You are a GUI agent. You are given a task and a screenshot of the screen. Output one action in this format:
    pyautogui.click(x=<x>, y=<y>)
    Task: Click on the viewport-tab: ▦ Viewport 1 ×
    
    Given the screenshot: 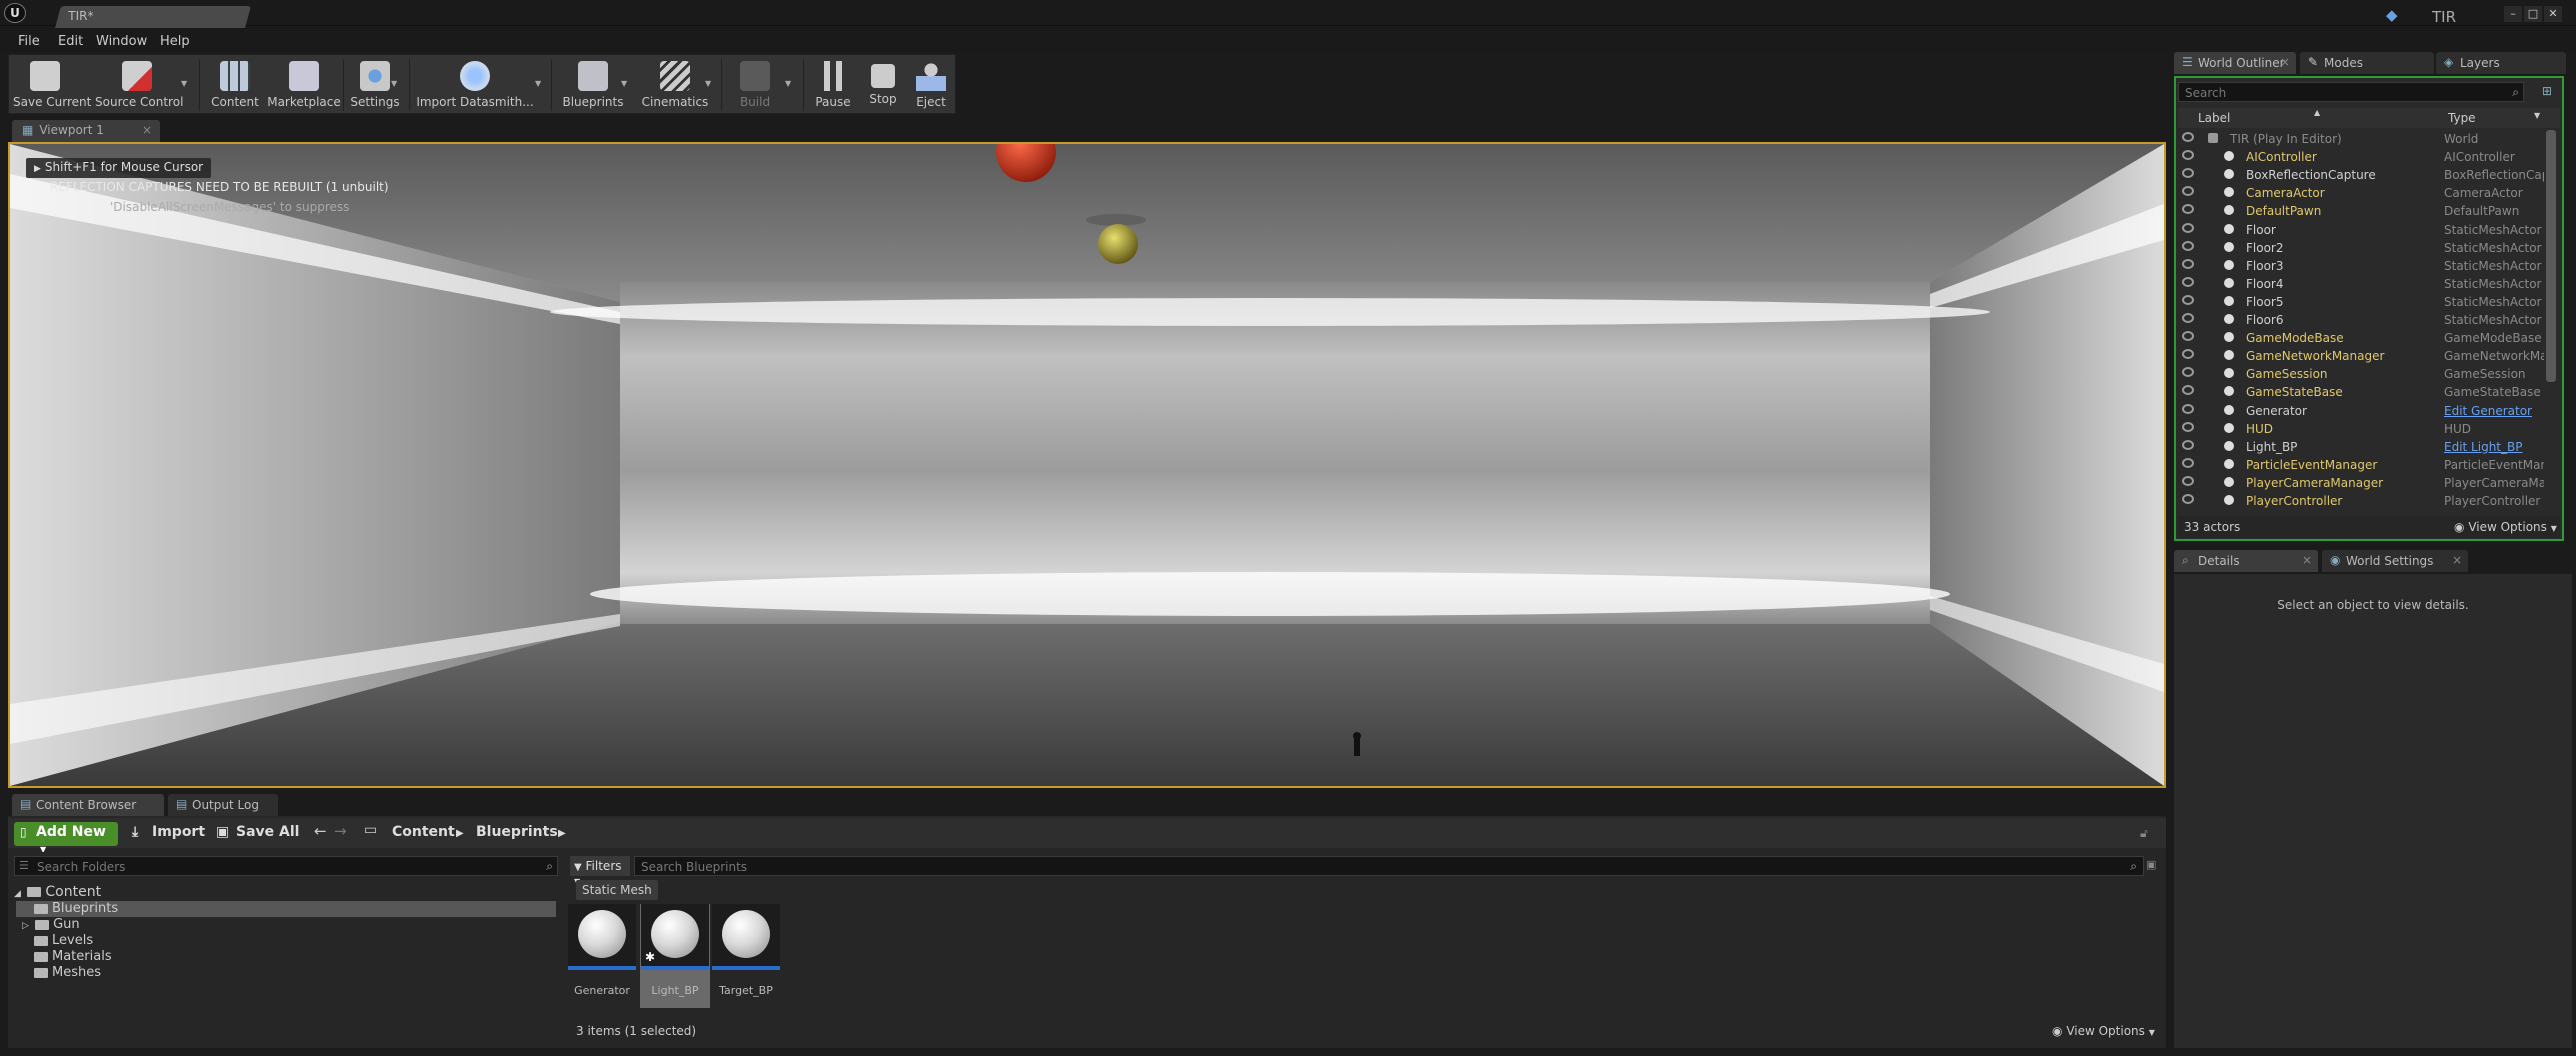 What is the action you would take?
    pyautogui.click(x=86, y=131)
    